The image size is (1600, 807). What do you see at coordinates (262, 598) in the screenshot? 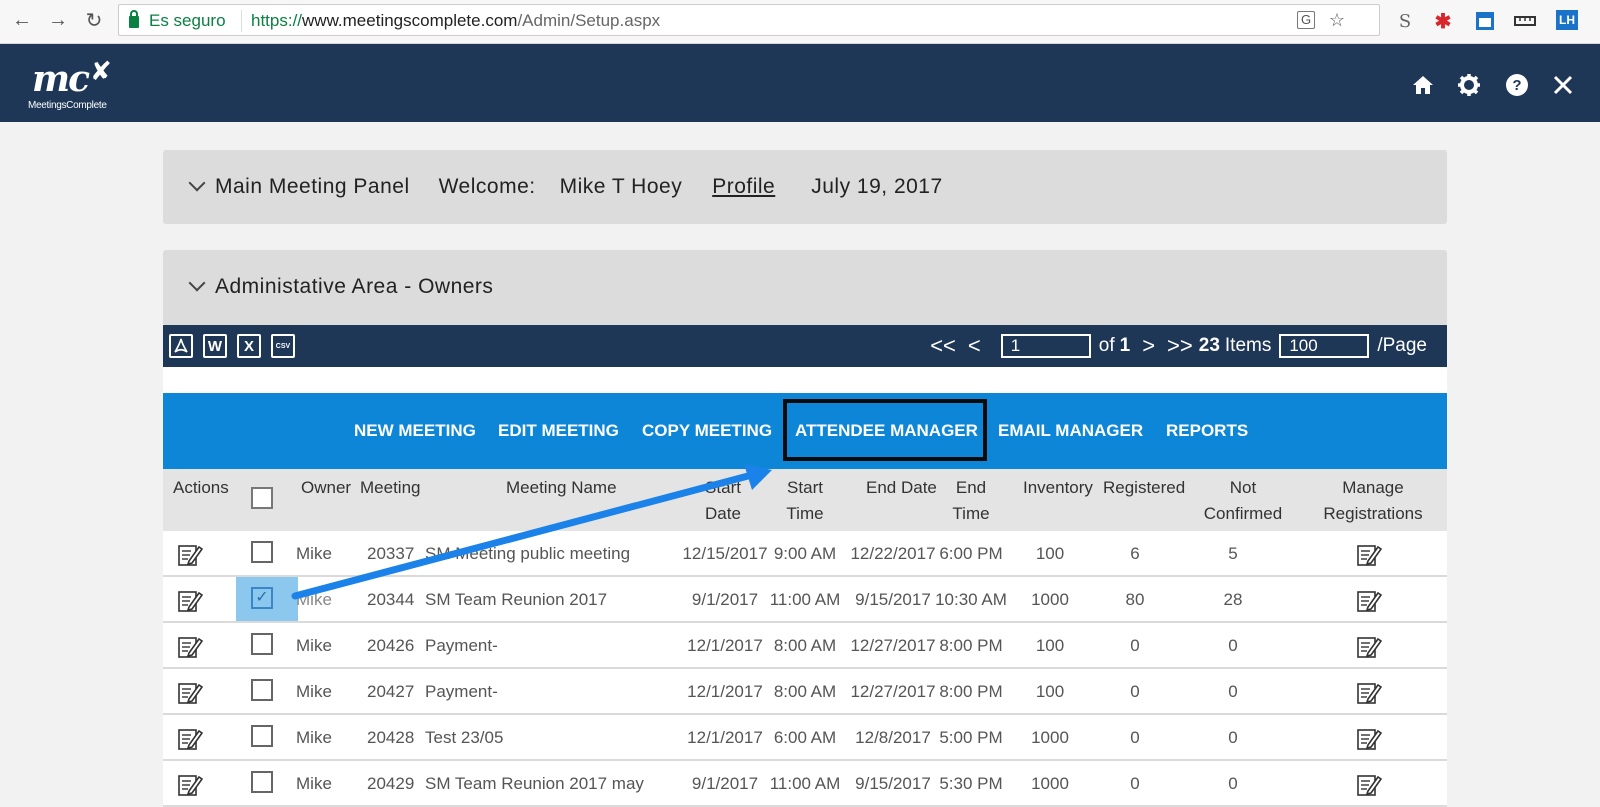
I see `row-checkbox: ✓` at bounding box center [262, 598].